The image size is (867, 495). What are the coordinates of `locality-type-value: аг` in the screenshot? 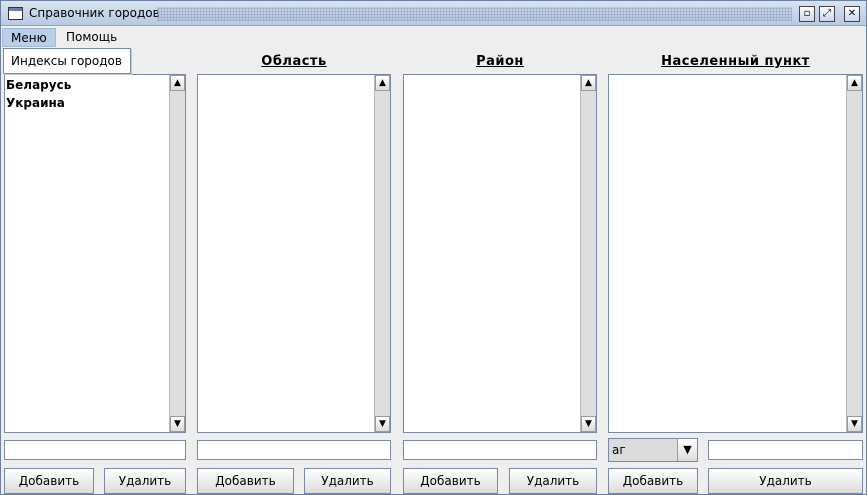 It's located at (643, 450).